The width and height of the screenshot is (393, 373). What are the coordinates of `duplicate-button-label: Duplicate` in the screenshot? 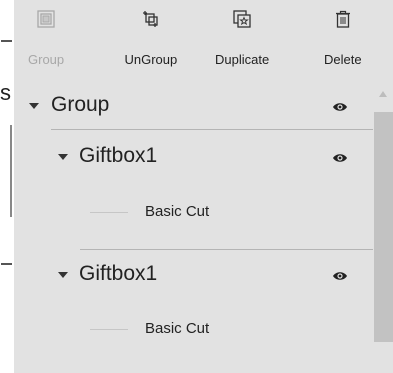 It's located at (242, 59).